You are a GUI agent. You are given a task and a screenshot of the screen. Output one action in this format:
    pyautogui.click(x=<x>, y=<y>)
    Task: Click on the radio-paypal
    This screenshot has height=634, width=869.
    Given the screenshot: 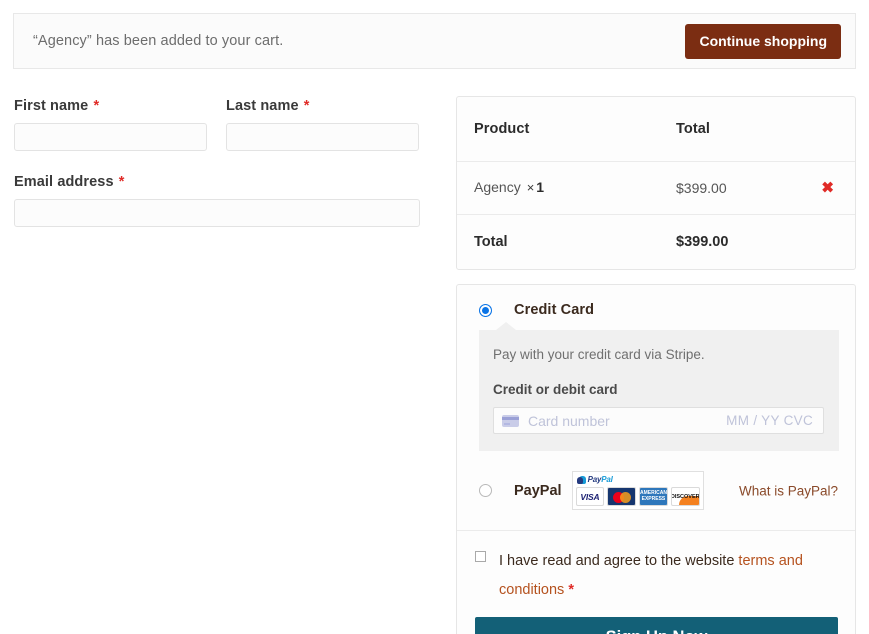 What is the action you would take?
    pyautogui.click(x=485, y=490)
    